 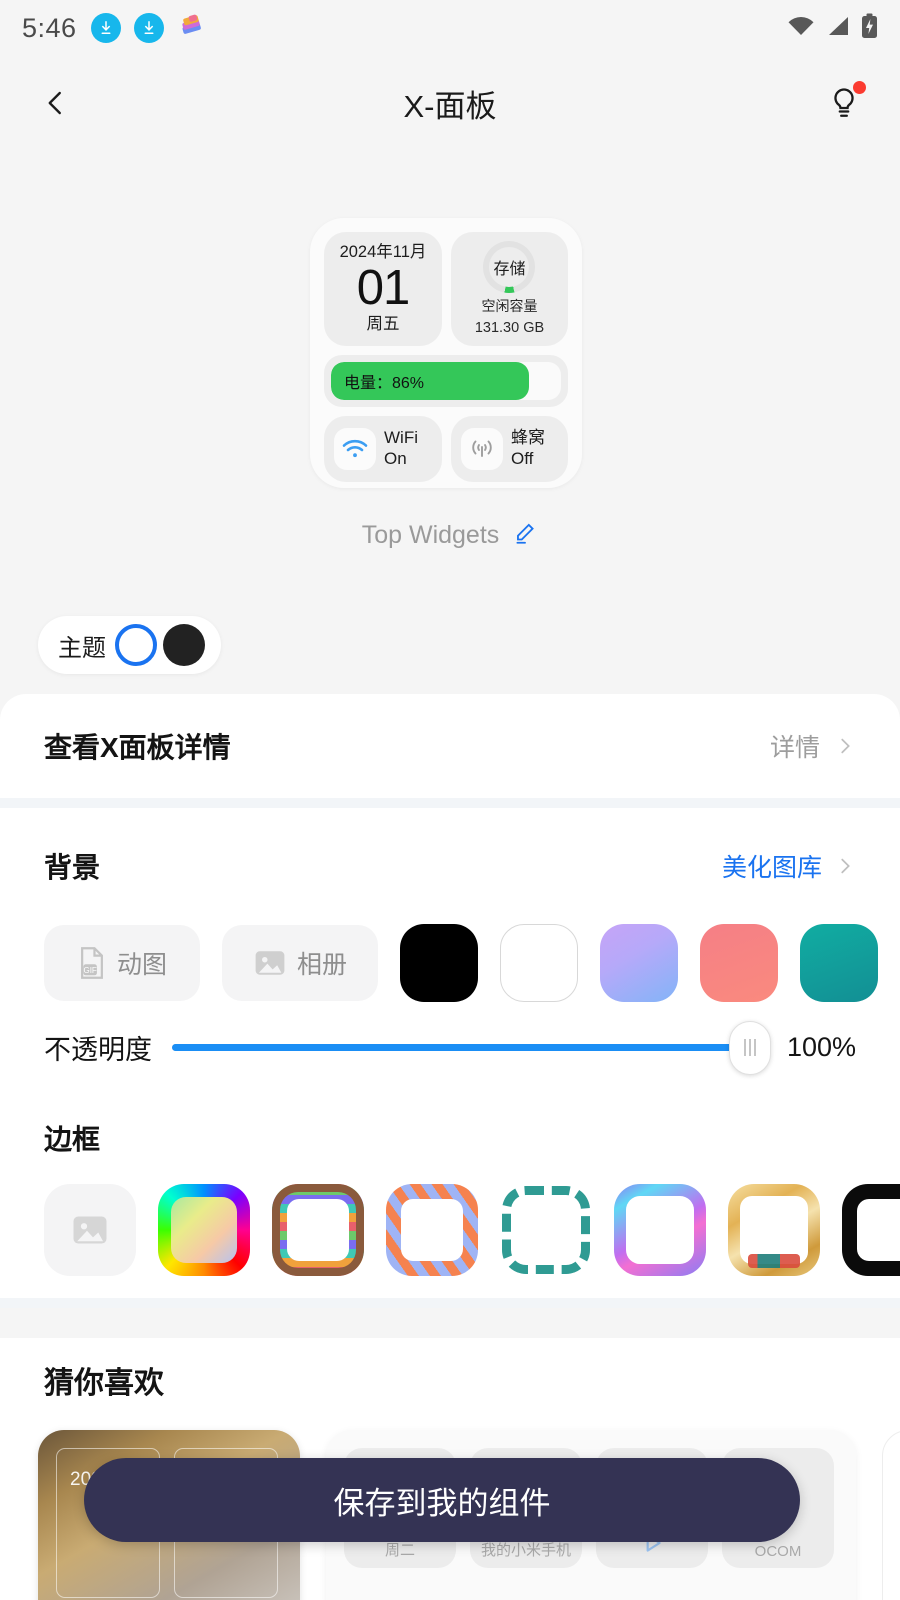 What do you see at coordinates (794, 748) in the screenshot?
I see `detail-row-action-label: 详情` at bounding box center [794, 748].